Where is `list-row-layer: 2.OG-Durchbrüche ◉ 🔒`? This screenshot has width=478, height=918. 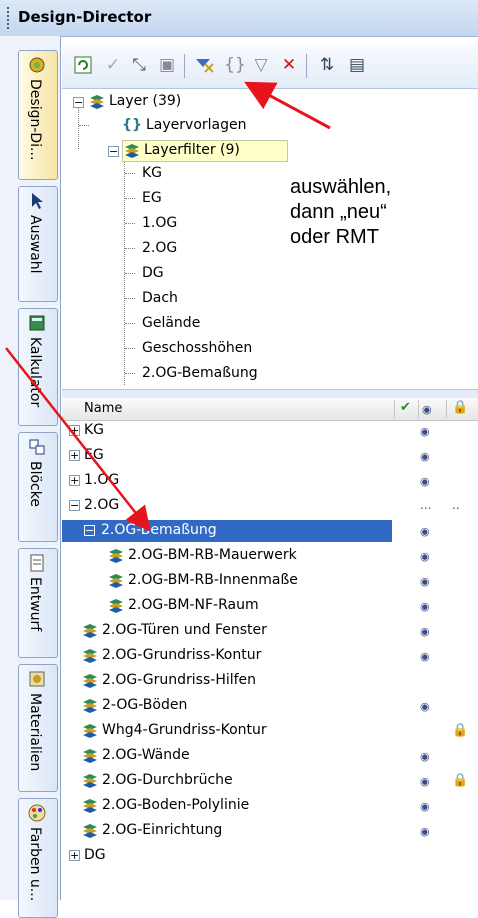
list-row-layer: 2.OG-Durchbrüche ◉ 🔒 is located at coordinates (270, 781).